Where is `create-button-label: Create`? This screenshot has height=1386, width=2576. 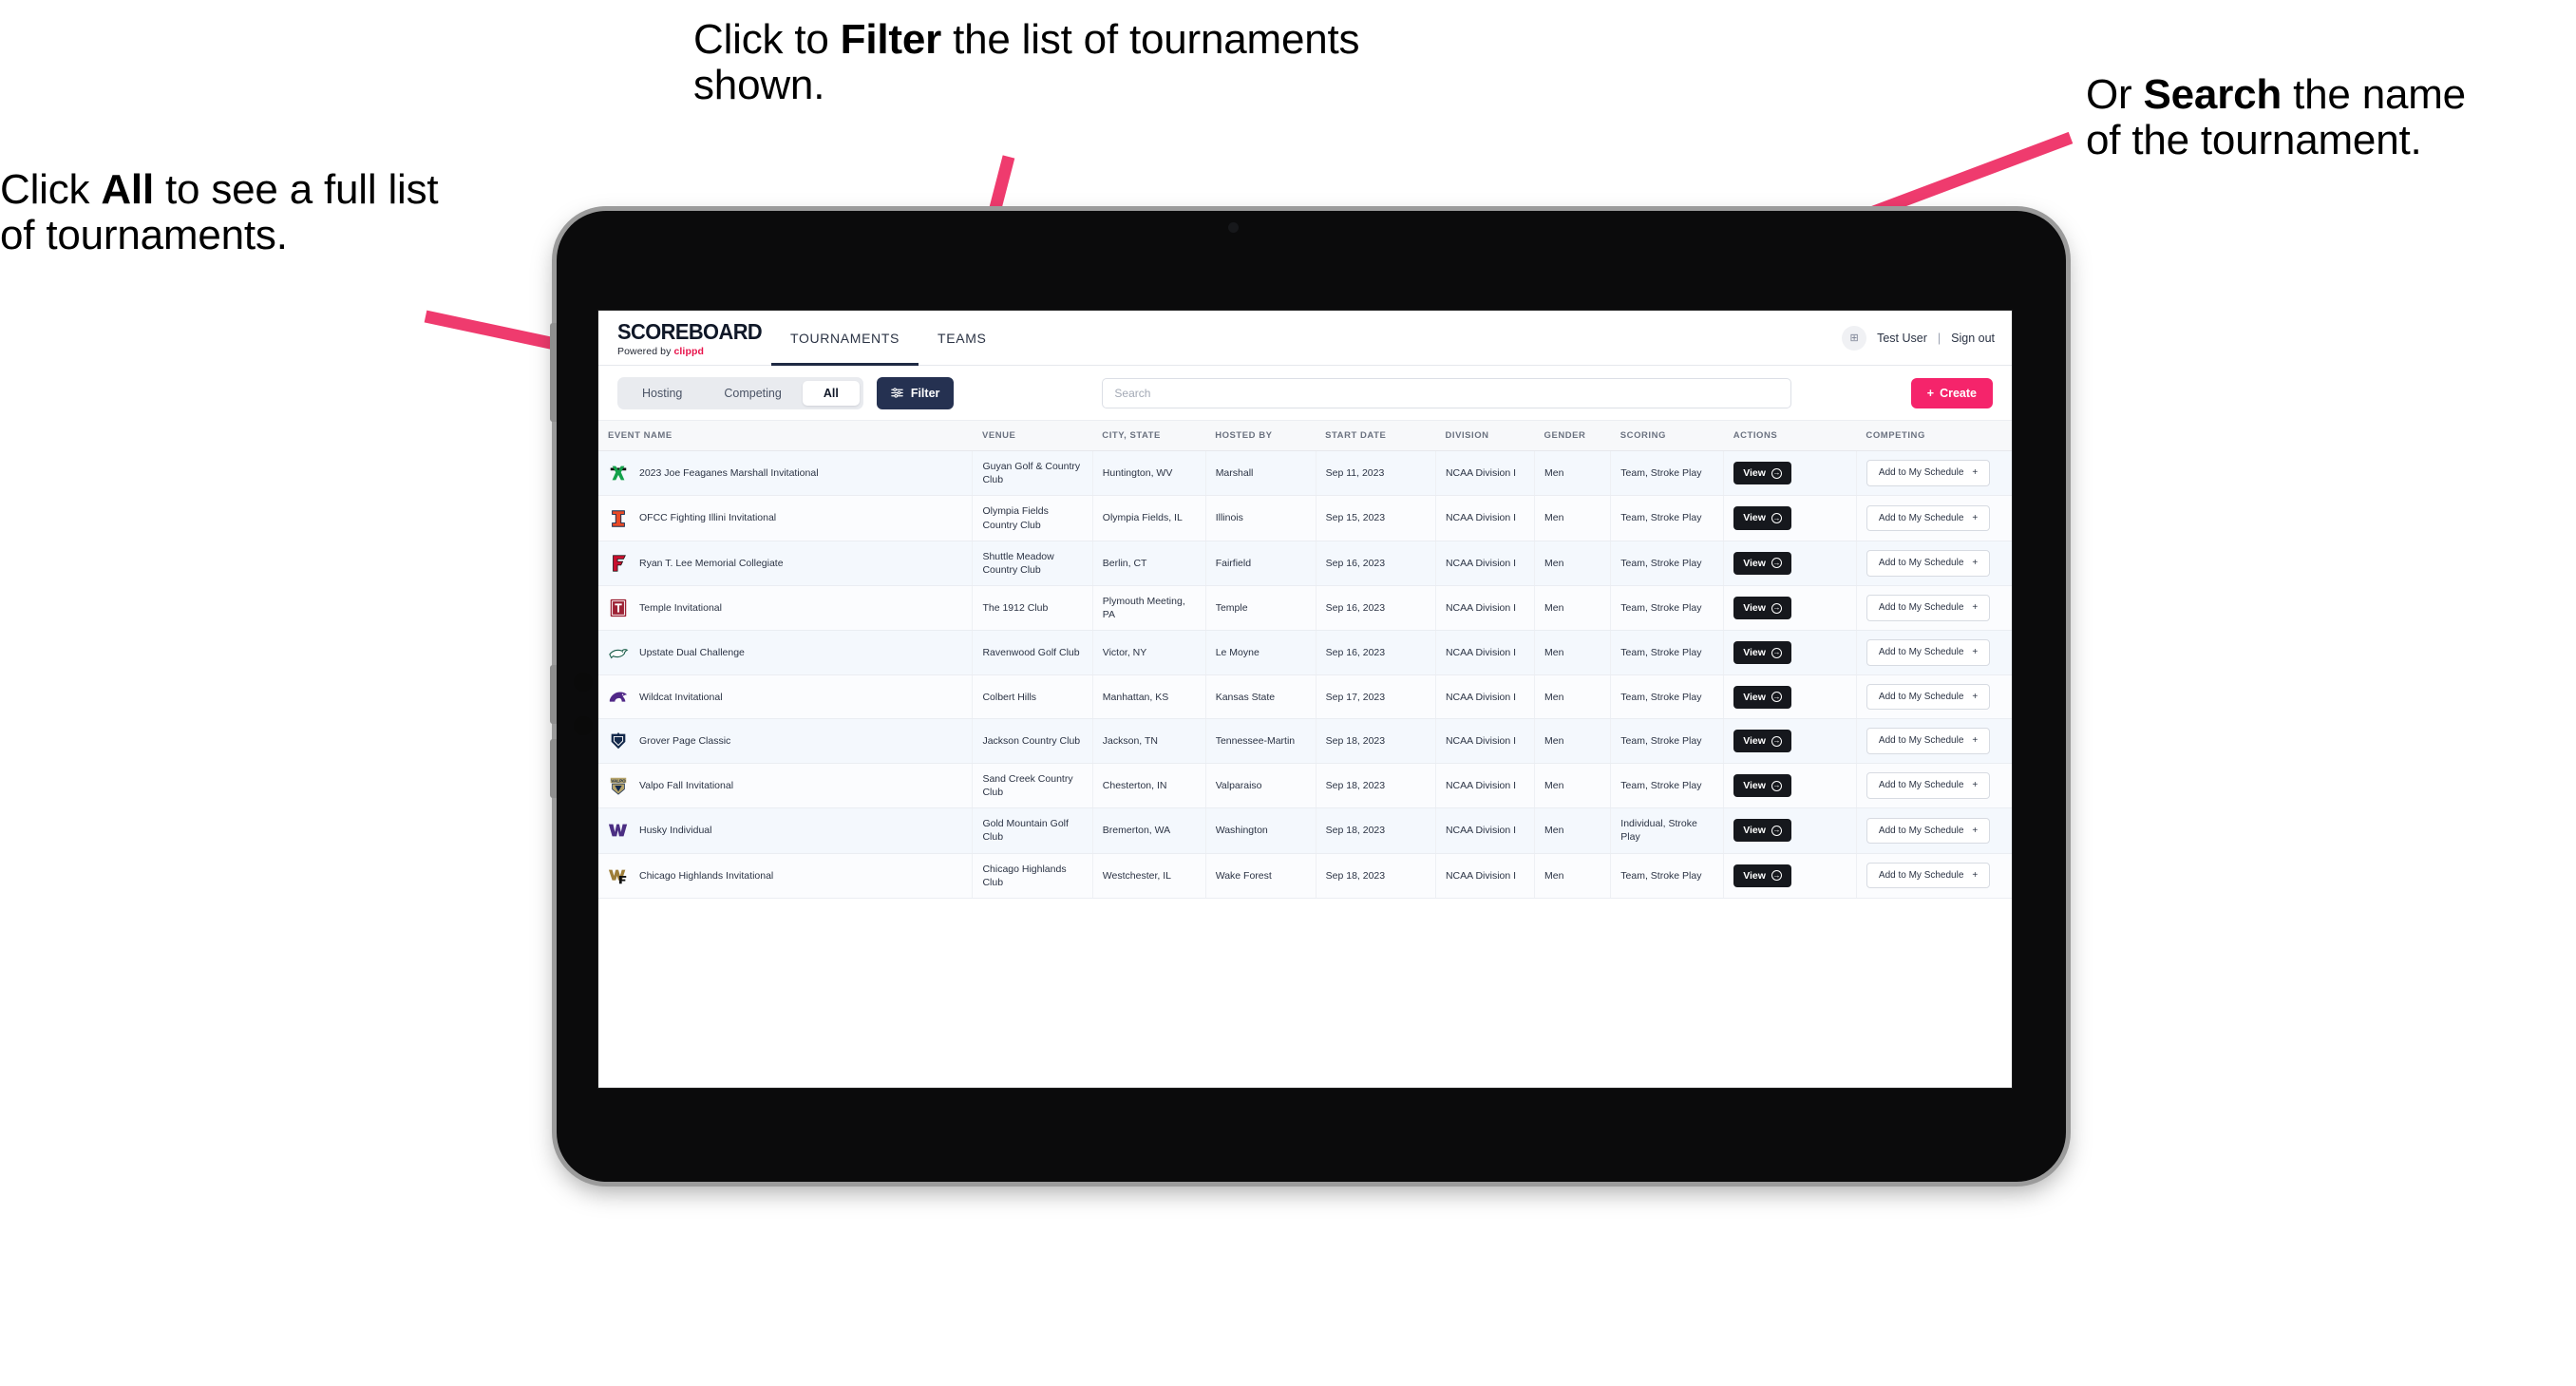
create-button-label: Create is located at coordinates (1958, 393).